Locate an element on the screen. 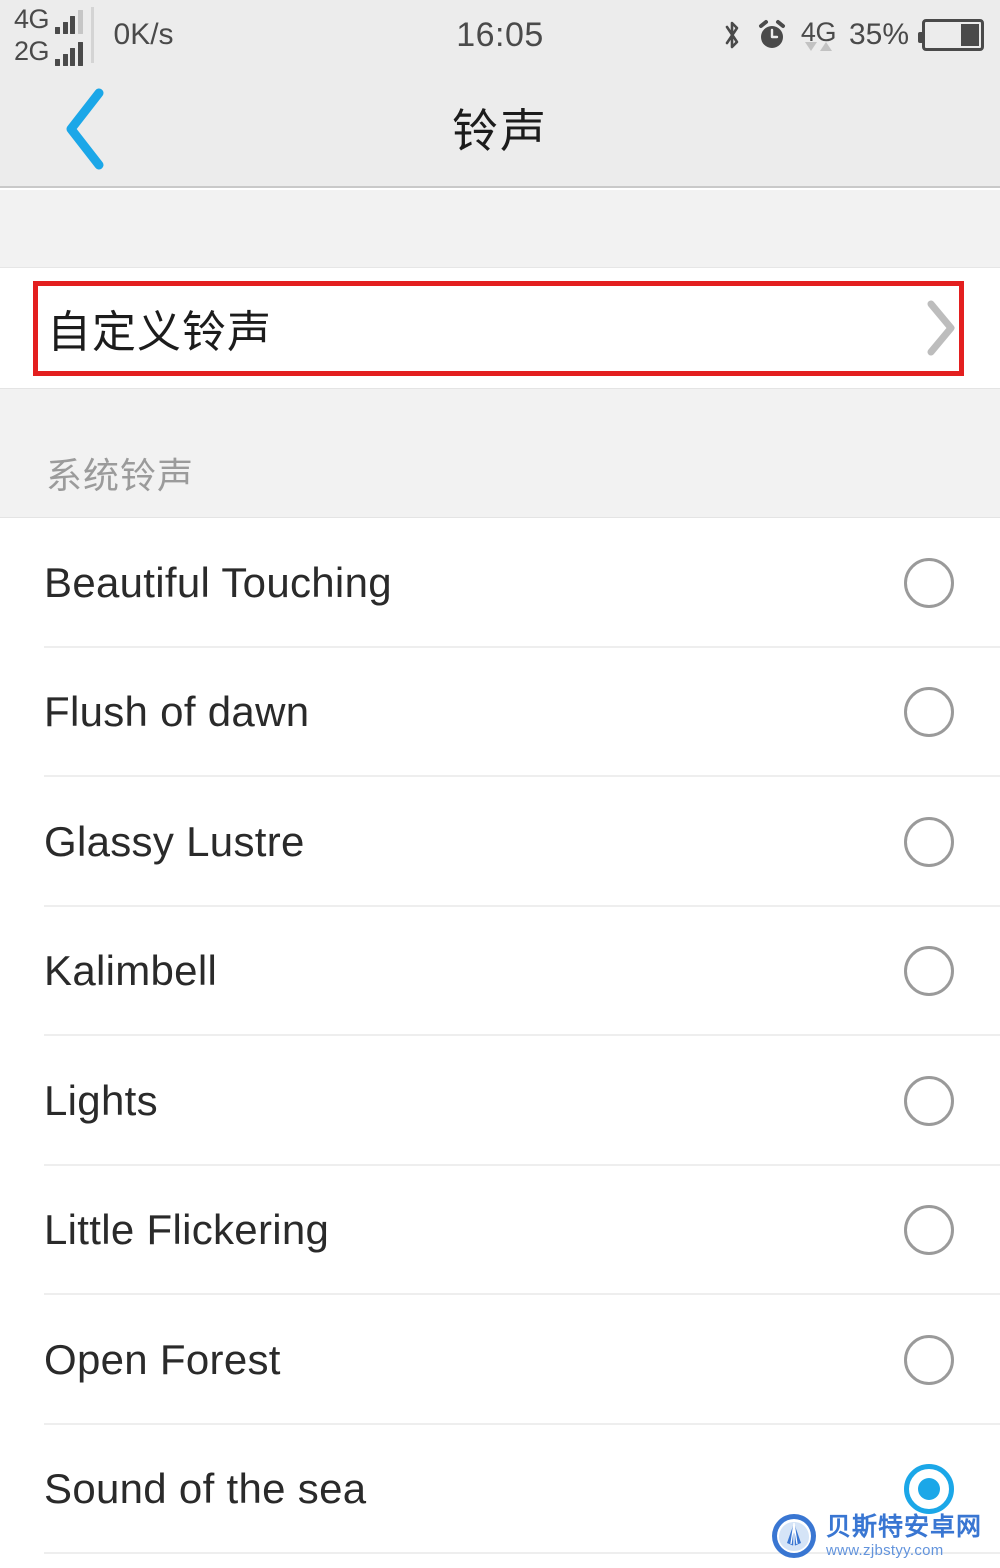 This screenshot has height=1568, width=1000. chevron-right-icon is located at coordinates (941, 328).